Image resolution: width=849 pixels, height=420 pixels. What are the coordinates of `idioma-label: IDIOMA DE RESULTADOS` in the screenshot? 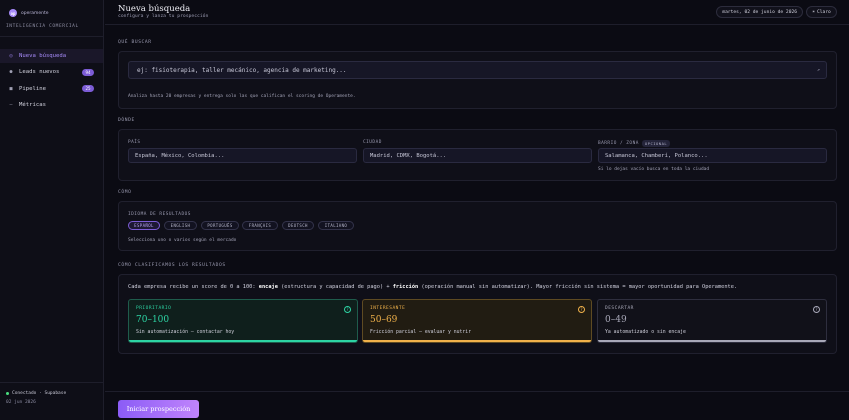 It's located at (159, 214).